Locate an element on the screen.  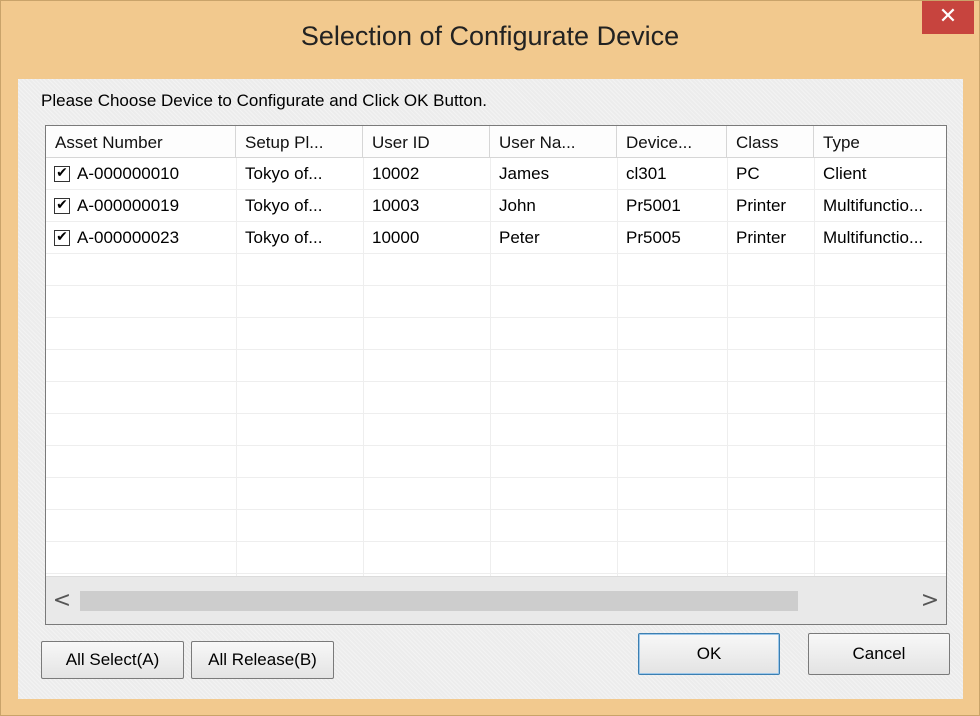
ok-button: OK is located at coordinates (709, 654).